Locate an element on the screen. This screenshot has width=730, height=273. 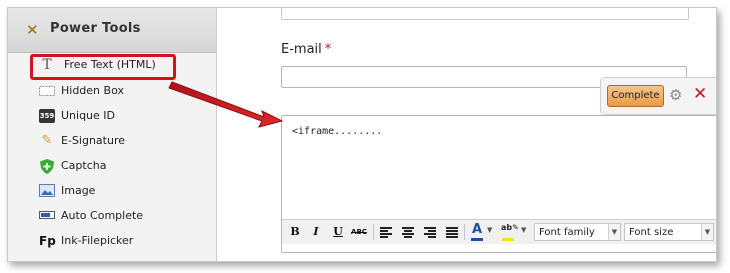
required-mark: * is located at coordinates (328, 49).